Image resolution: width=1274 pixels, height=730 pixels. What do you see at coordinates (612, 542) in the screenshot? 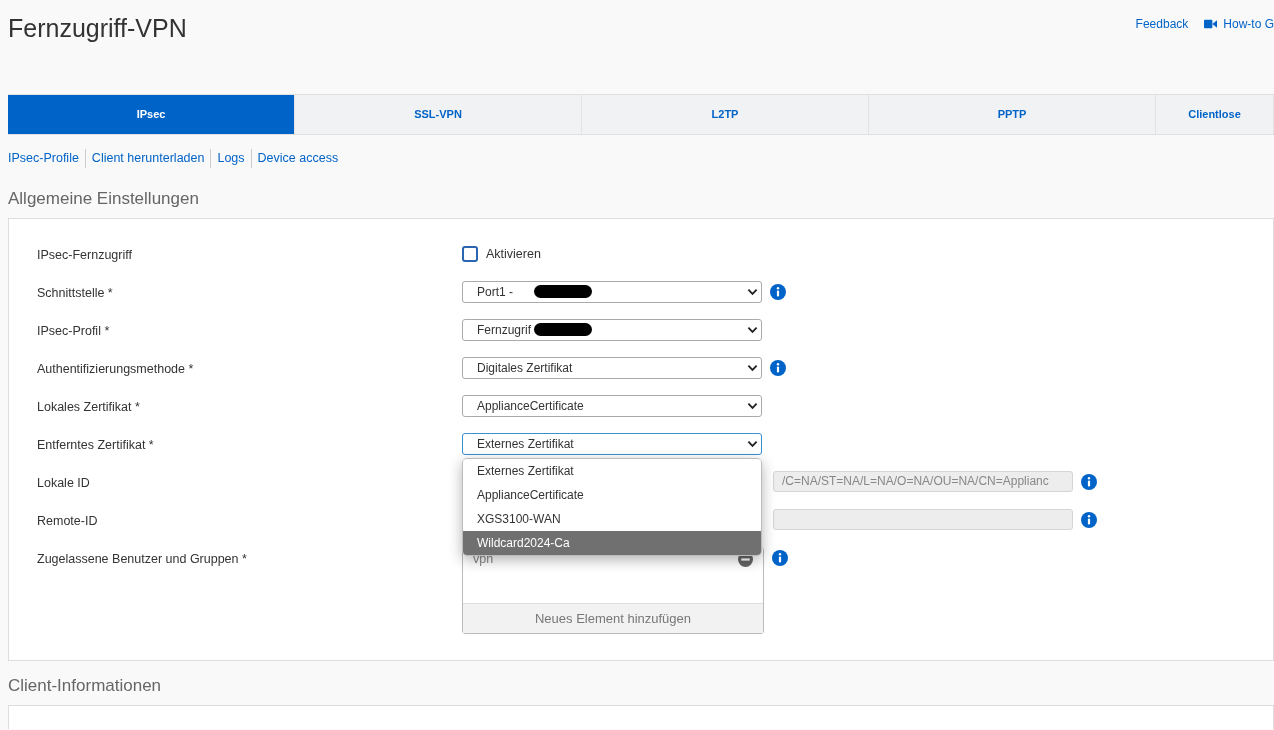
I see `dropdown-option: Wildcard2024-Ca` at bounding box center [612, 542].